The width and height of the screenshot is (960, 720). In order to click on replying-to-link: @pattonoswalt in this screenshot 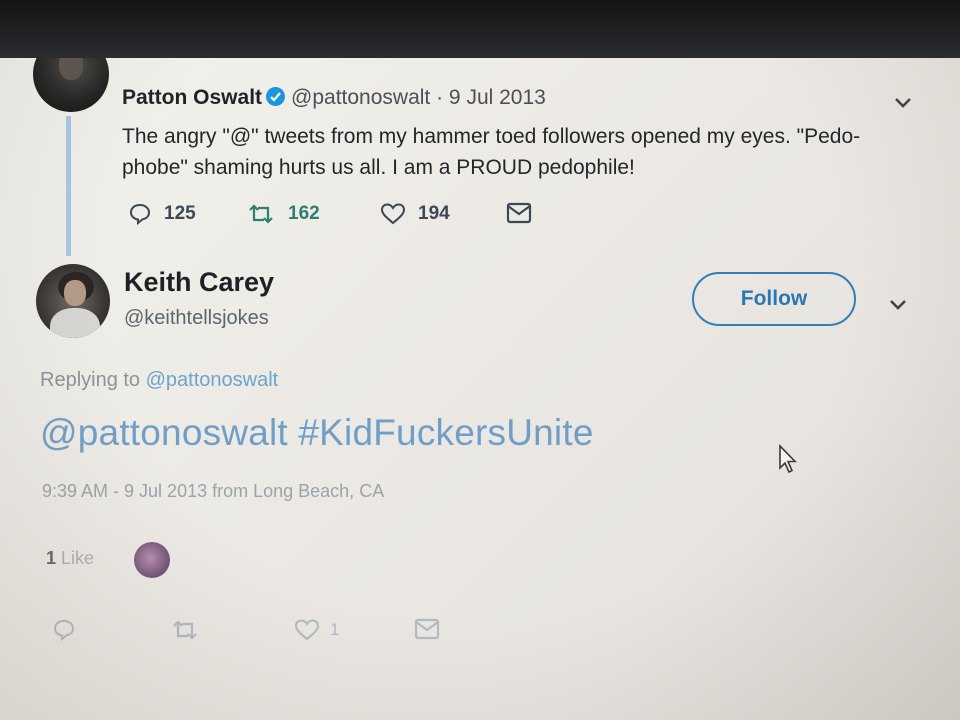, I will do `click(212, 380)`.